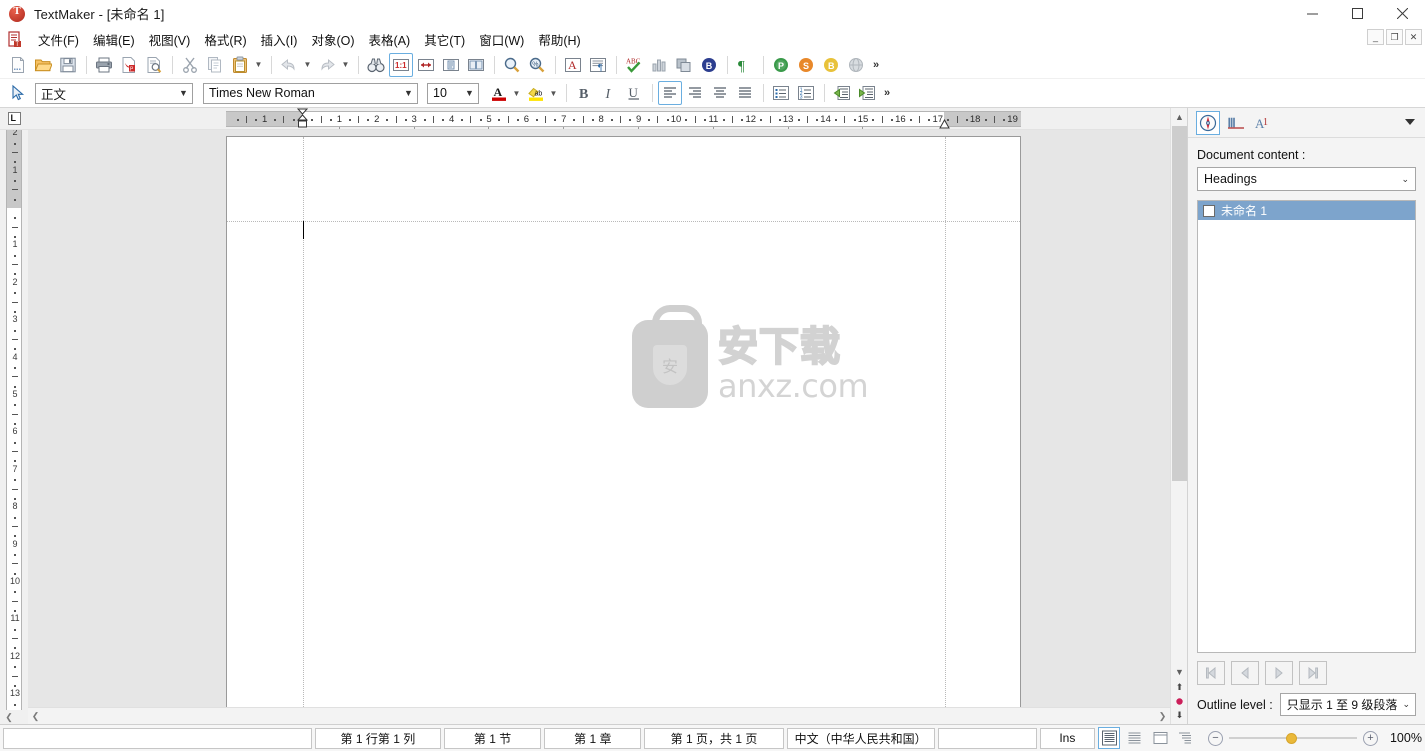 Image resolution: width=1425 pixels, height=751 pixels. I want to click on outline-level-select: 只显示 1 至 9 级段落 ⌄, so click(1347, 704).